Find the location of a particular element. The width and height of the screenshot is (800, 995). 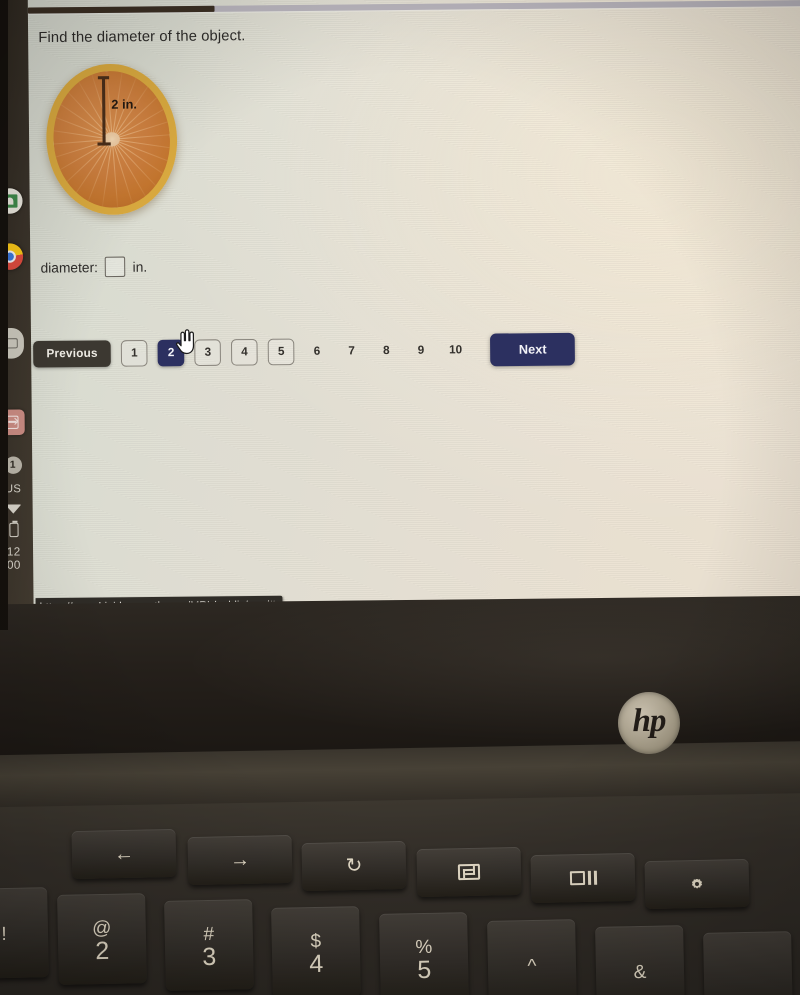

key-1: ! is located at coordinates (24, 933).